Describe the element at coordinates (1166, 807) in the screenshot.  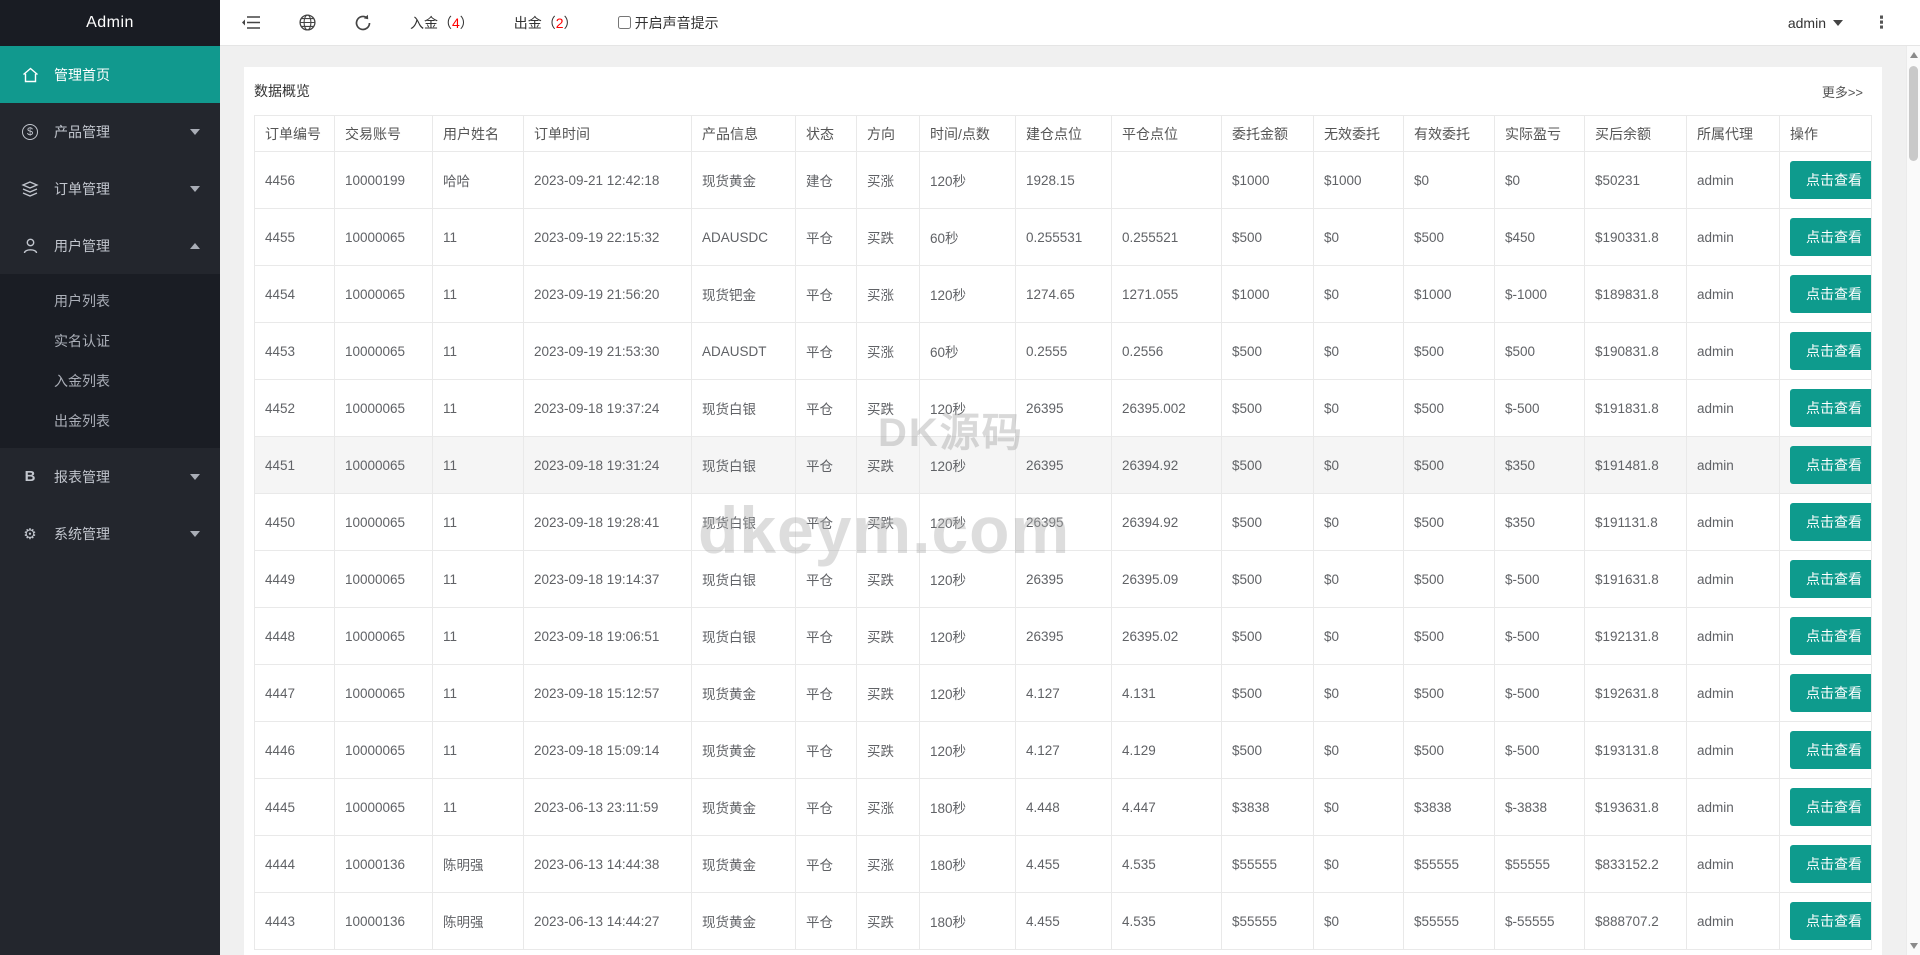
I see `cell-close-point: 4.447` at that location.